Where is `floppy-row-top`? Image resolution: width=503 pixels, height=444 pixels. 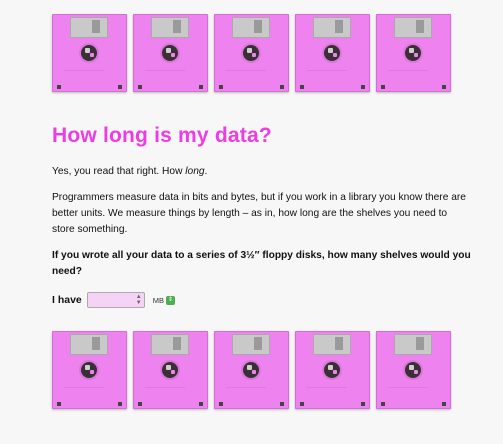 floppy-row-top is located at coordinates (251, 53).